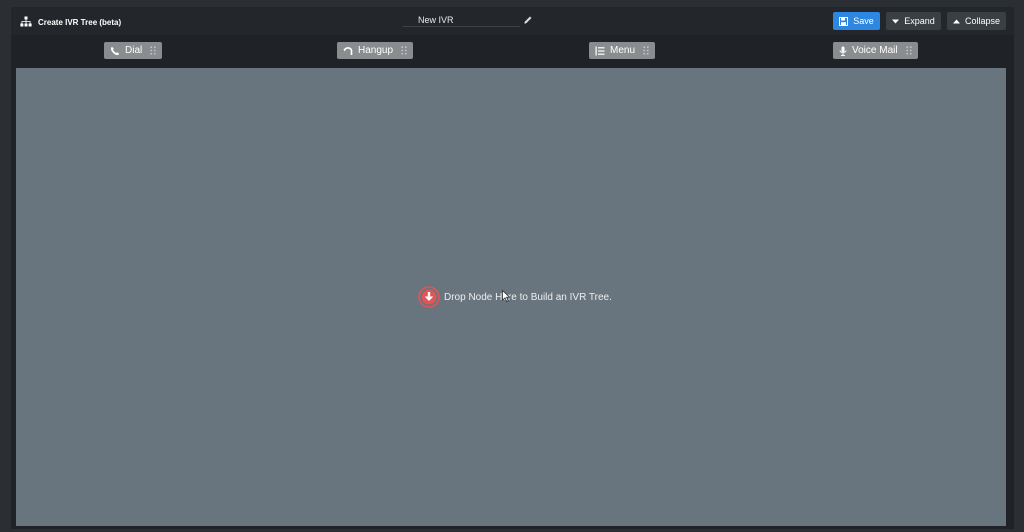 The width and height of the screenshot is (1024, 532). I want to click on node-dial: Dial, so click(133, 50).